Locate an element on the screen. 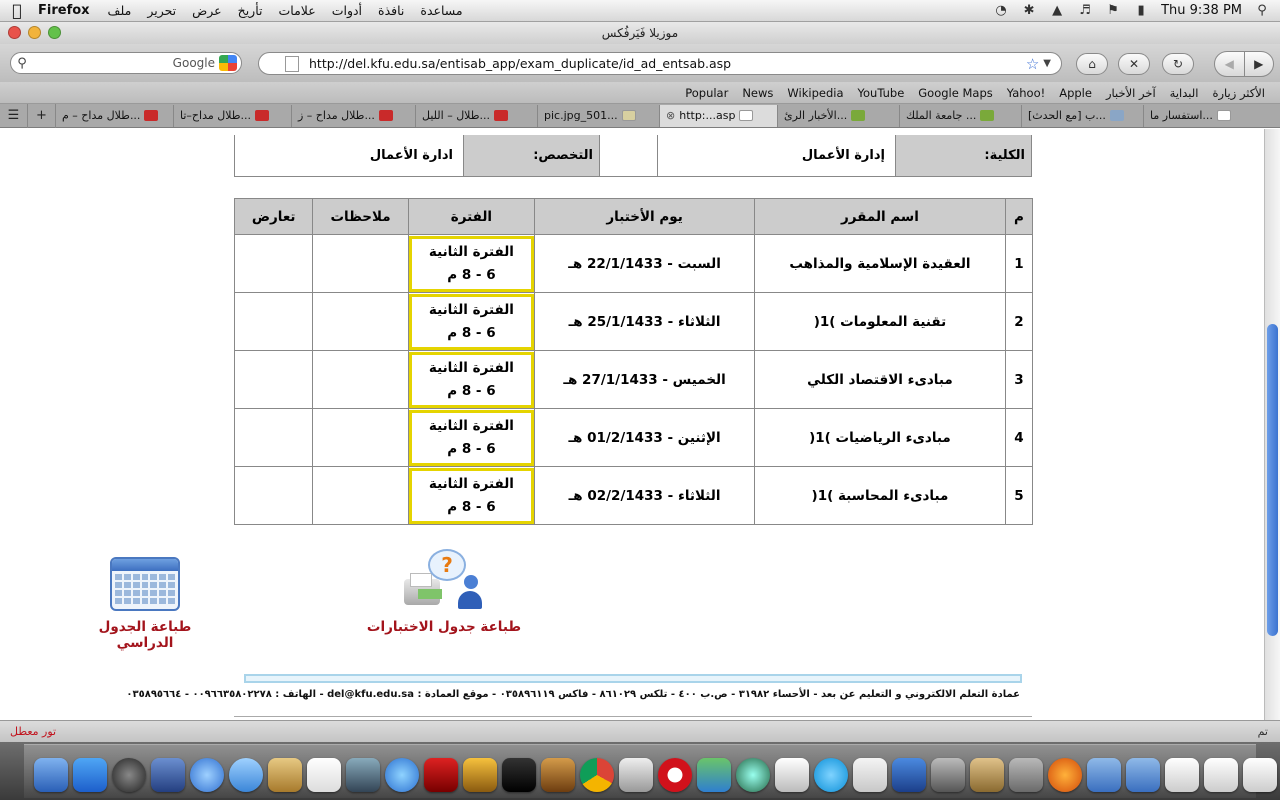  spotlight-icon: ⚲ is located at coordinates (1262, 10).